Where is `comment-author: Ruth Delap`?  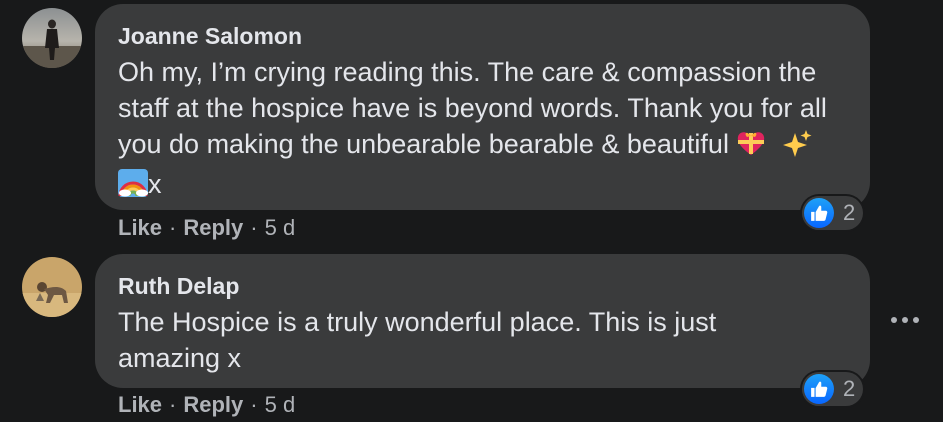
comment-author: Ruth Delap is located at coordinates (482, 286).